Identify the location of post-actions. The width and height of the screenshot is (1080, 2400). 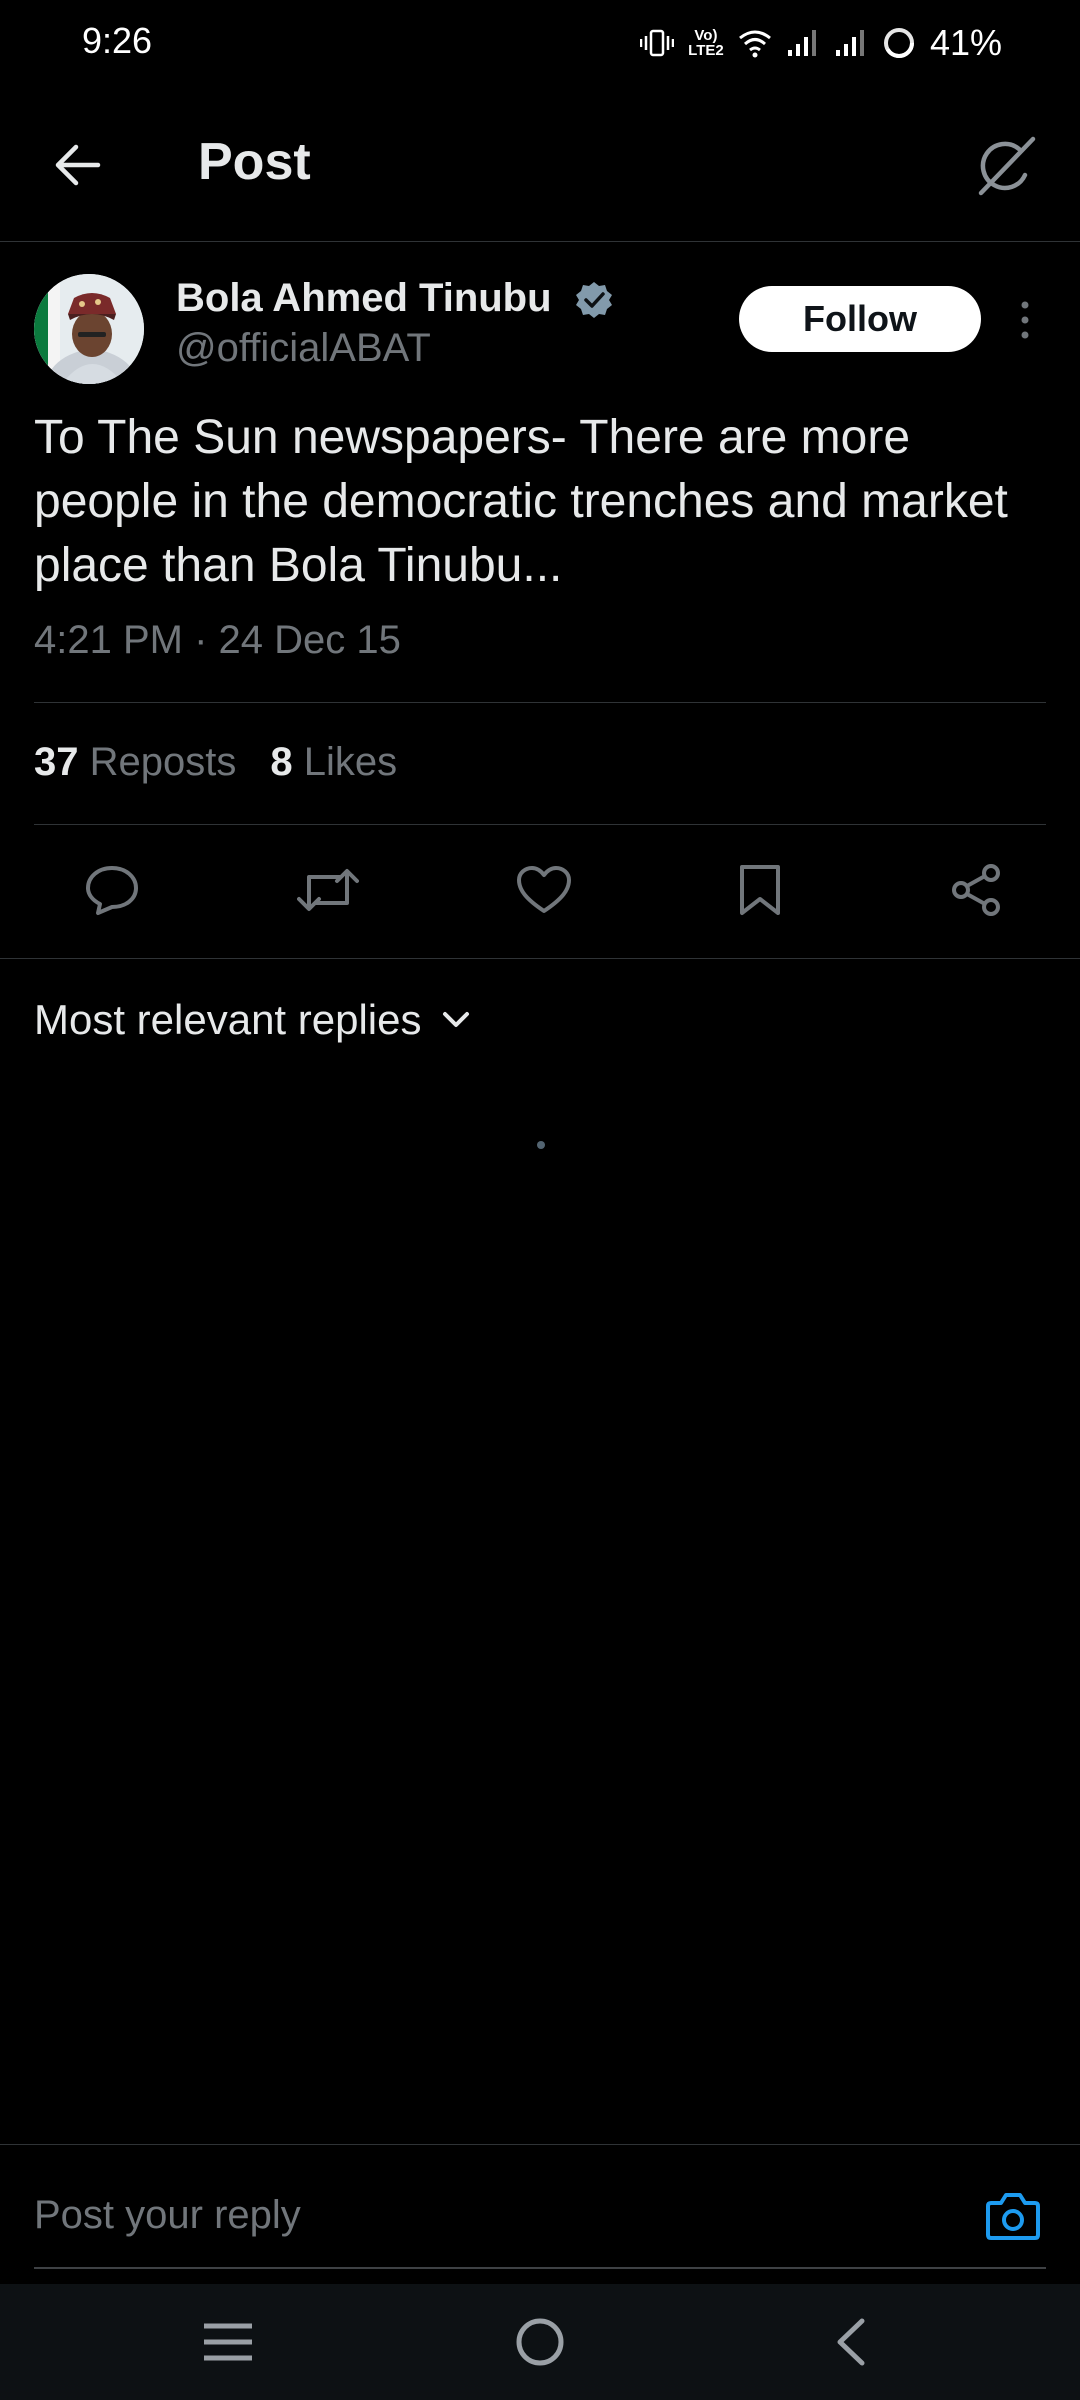
(540, 890).